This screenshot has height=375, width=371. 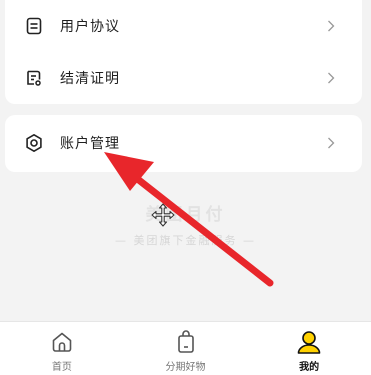 What do you see at coordinates (185, 215) in the screenshot?
I see `brand-watermark: 美团月付` at bounding box center [185, 215].